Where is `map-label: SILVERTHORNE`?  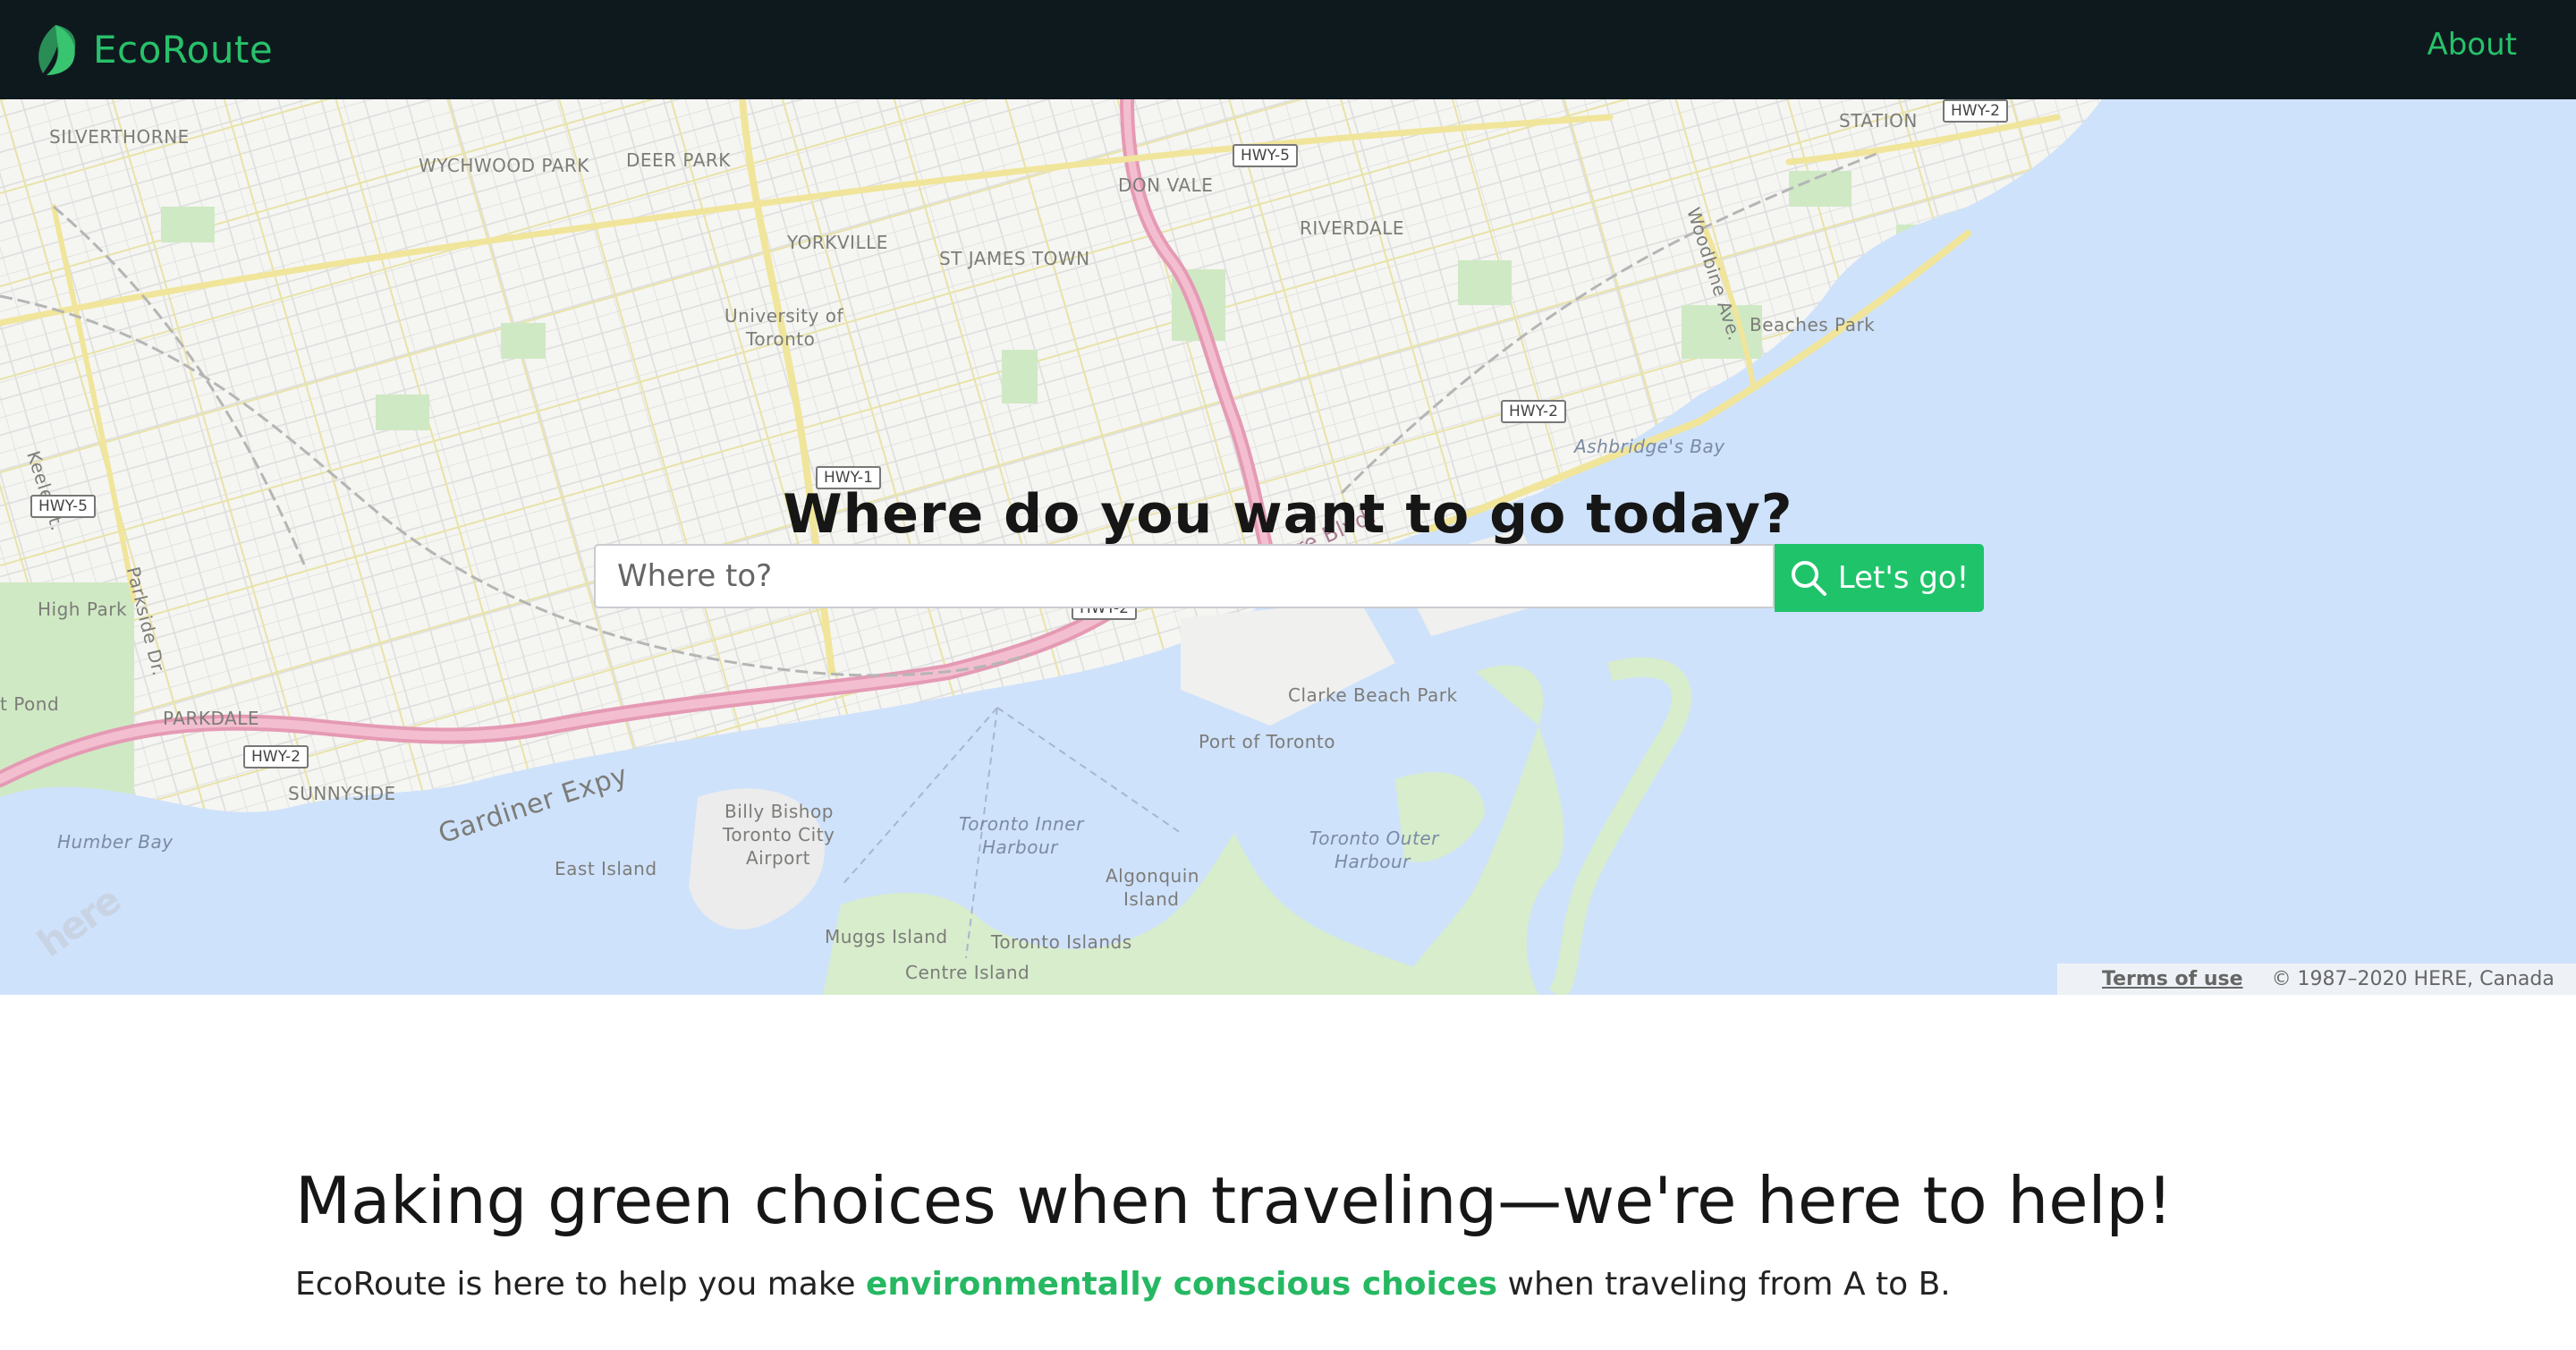
map-label: SILVERTHORNE is located at coordinates (119, 137).